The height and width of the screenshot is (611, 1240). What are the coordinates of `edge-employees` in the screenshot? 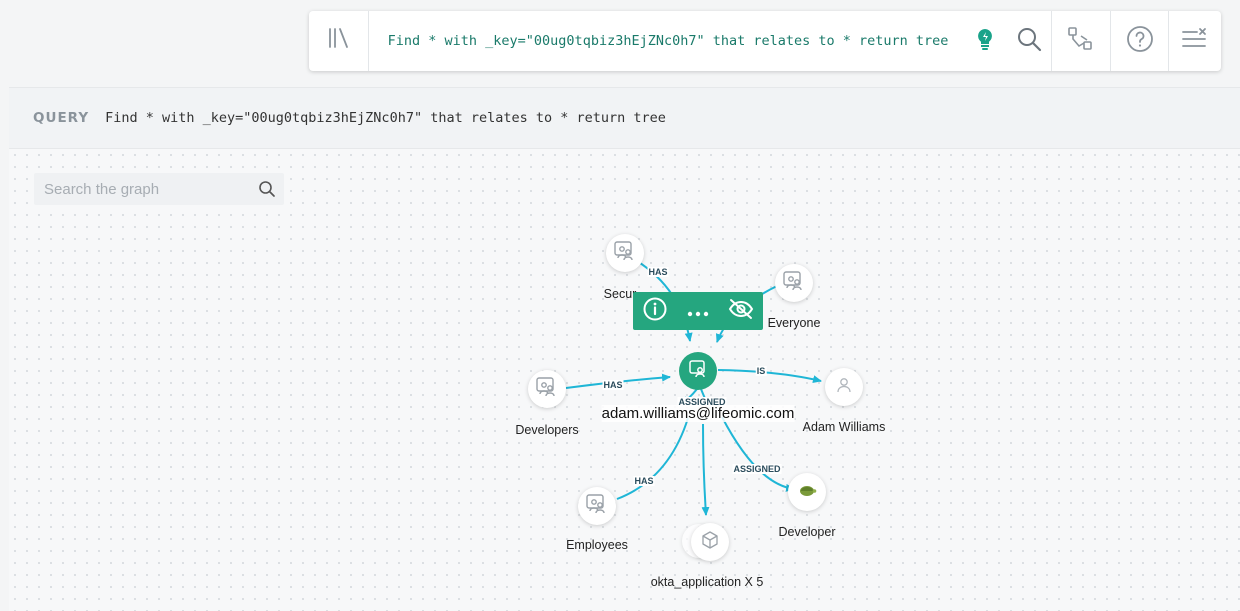 It's located at (652, 458).